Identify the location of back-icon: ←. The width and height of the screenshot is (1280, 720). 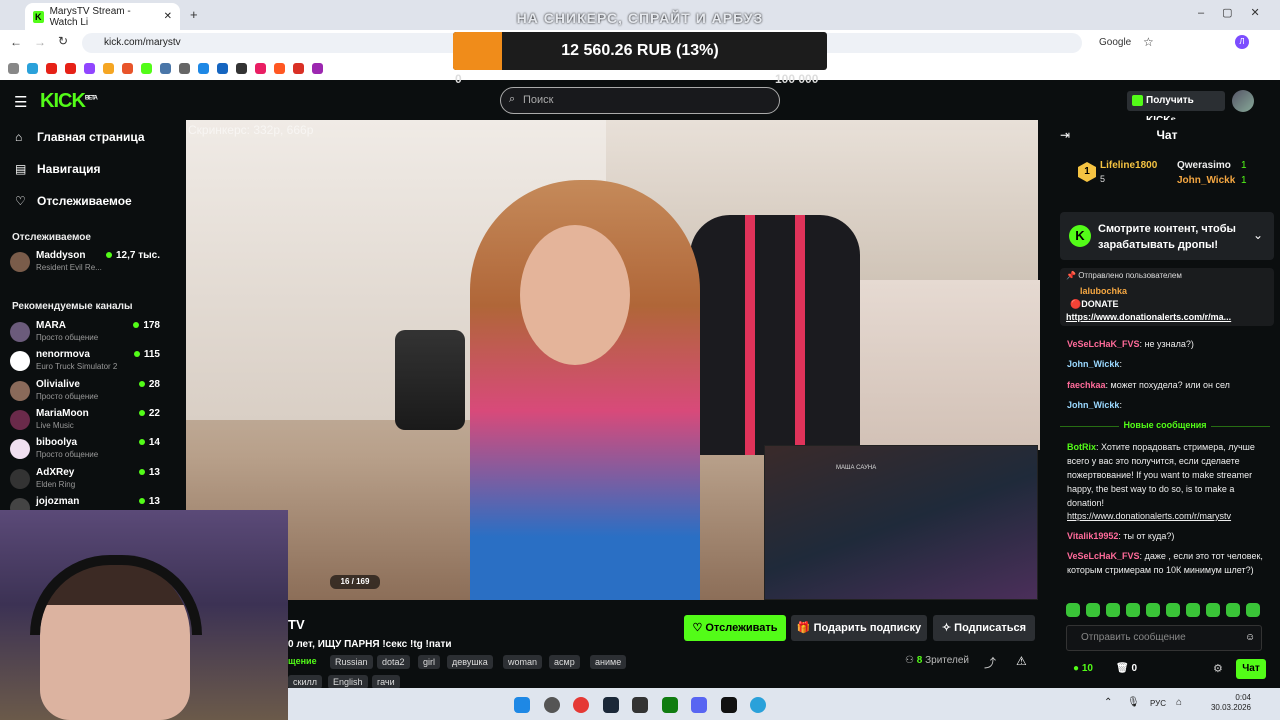
(16, 42).